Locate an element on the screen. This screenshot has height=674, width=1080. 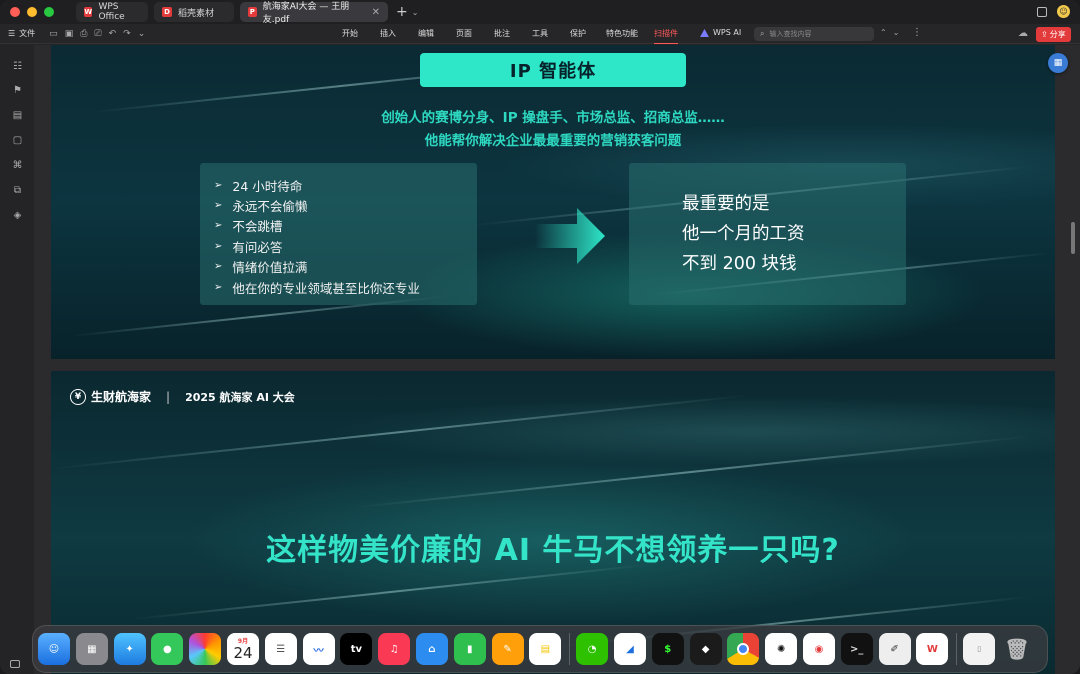
sidebar-toggle-icon is located at coordinates (15, 664).